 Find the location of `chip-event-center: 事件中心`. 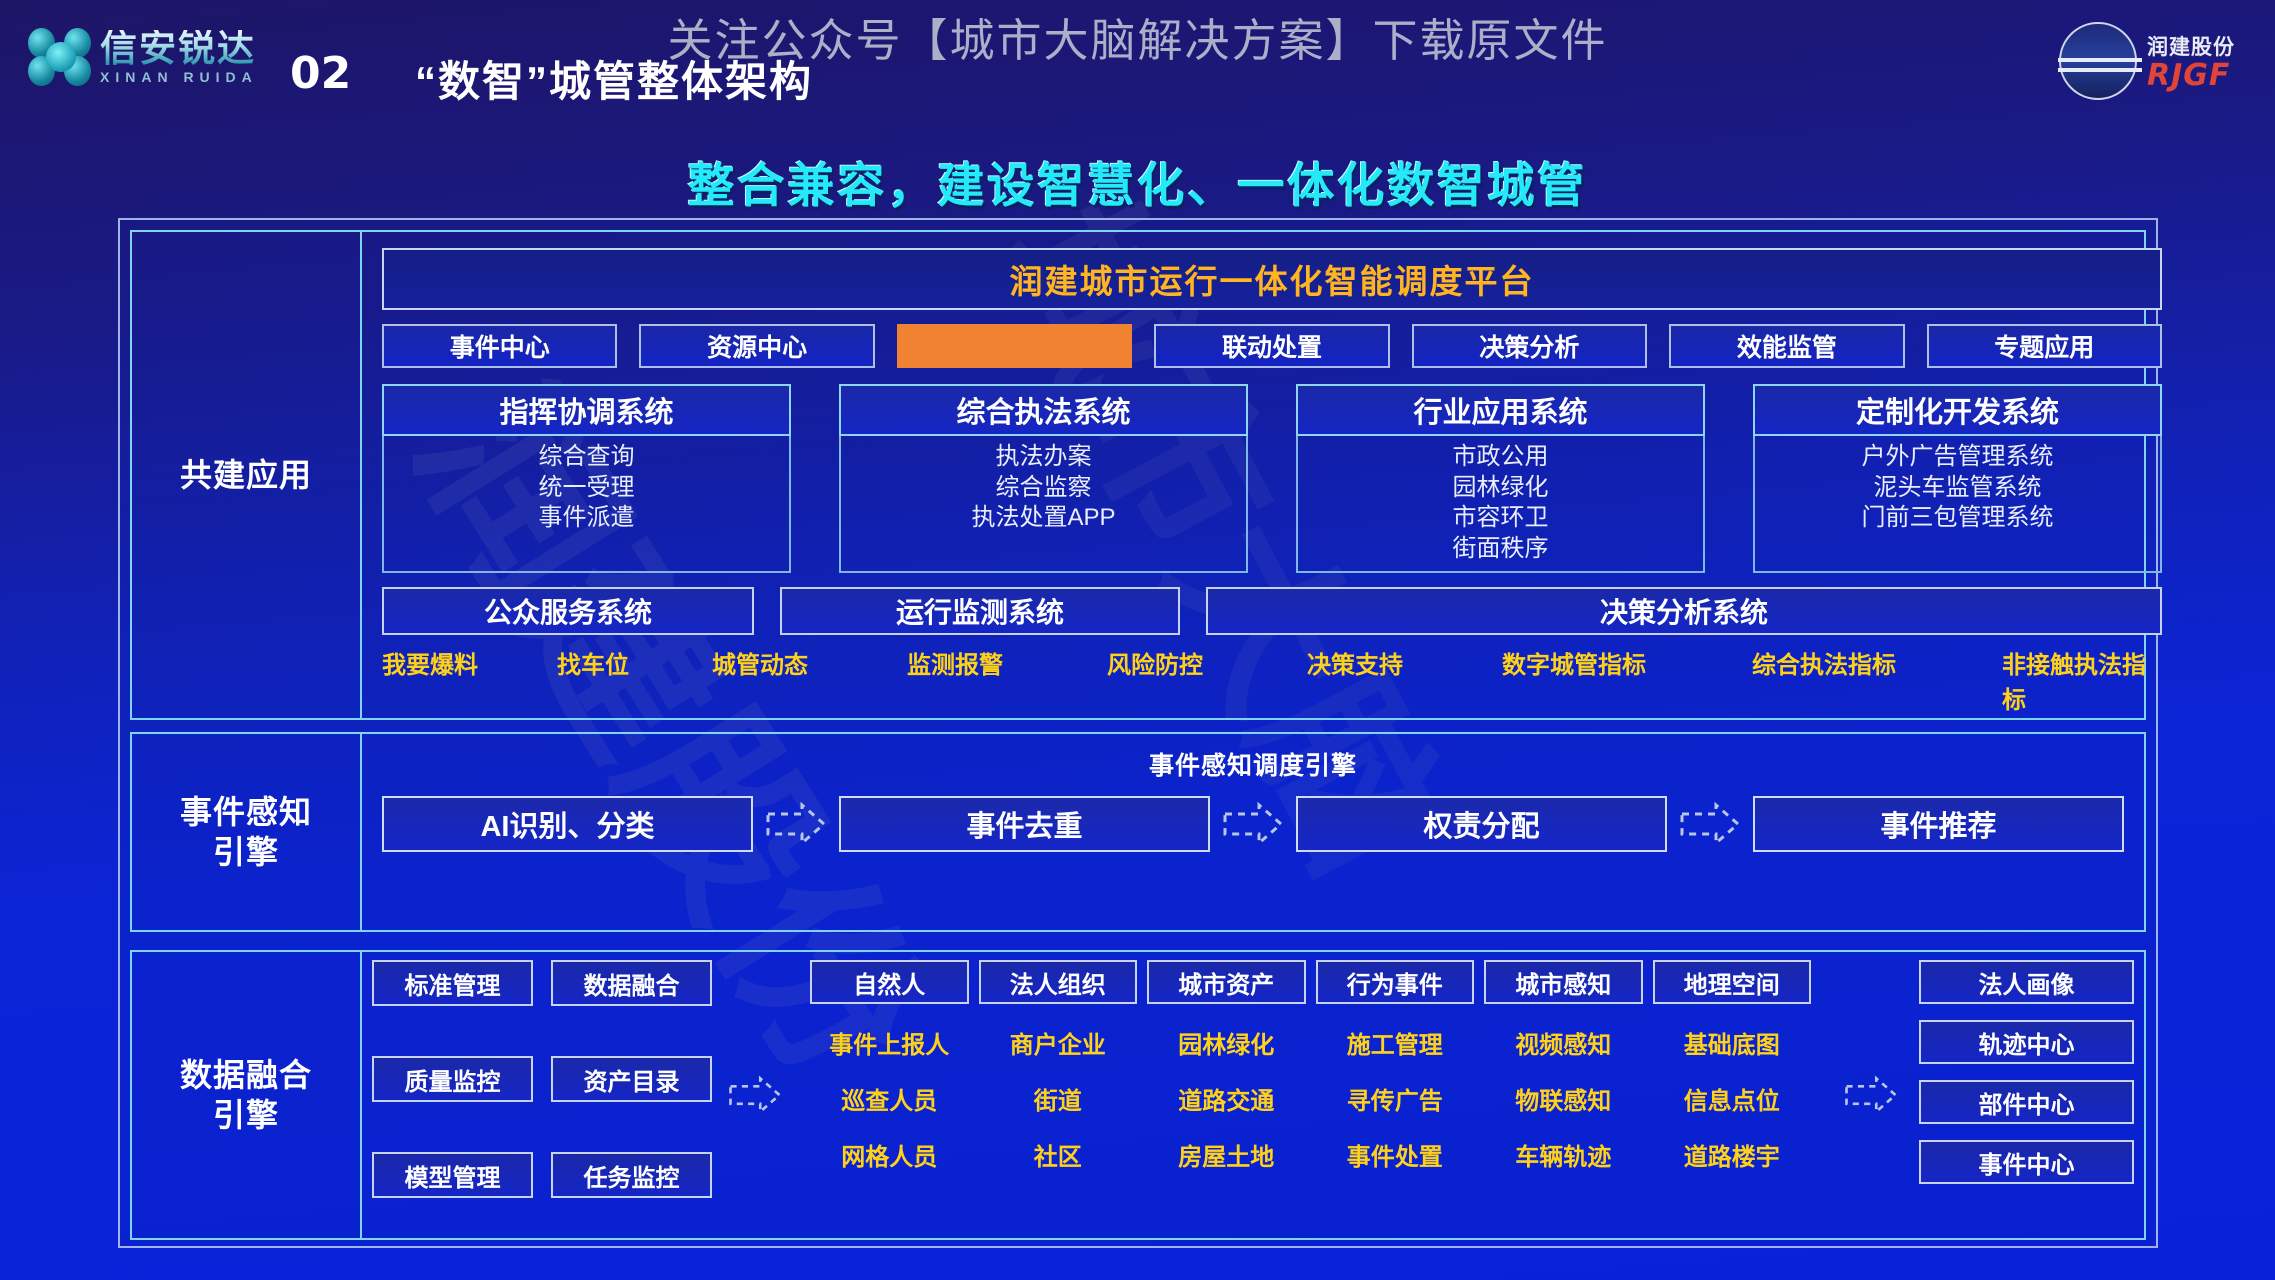

chip-event-center: 事件中心 is located at coordinates (500, 346).